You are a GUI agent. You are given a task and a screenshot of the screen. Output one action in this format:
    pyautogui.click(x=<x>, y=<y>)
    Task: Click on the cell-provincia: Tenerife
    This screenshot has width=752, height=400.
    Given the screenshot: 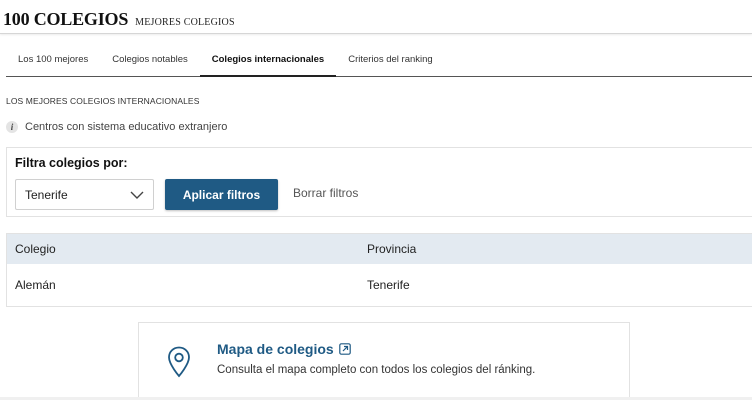 What is the action you would take?
    pyautogui.click(x=388, y=285)
    